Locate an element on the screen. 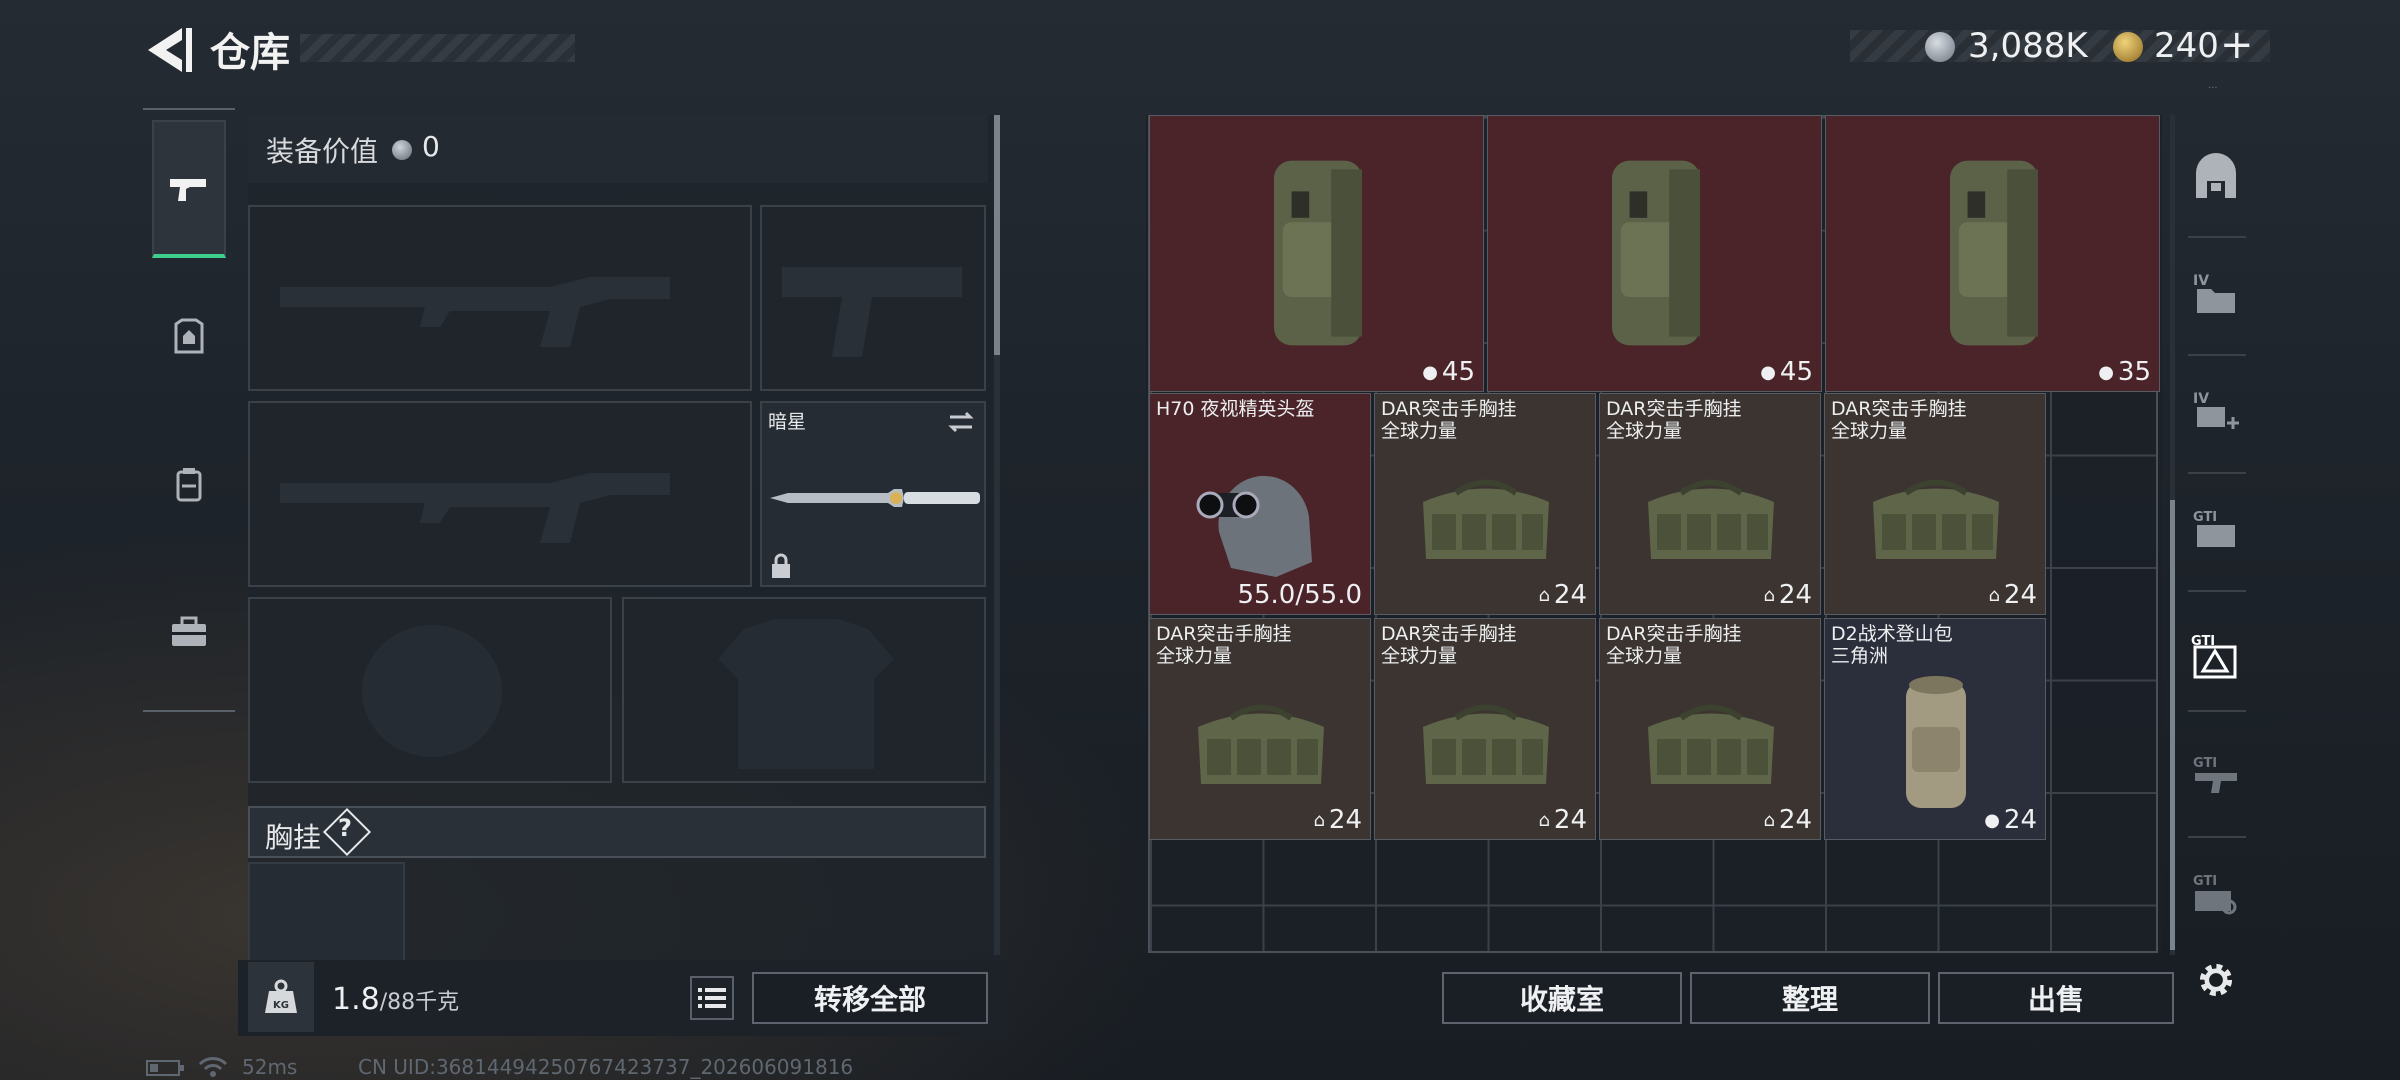 The height and width of the screenshot is (1080, 2400). secondary-weapon-slot is located at coordinates (500, 494).